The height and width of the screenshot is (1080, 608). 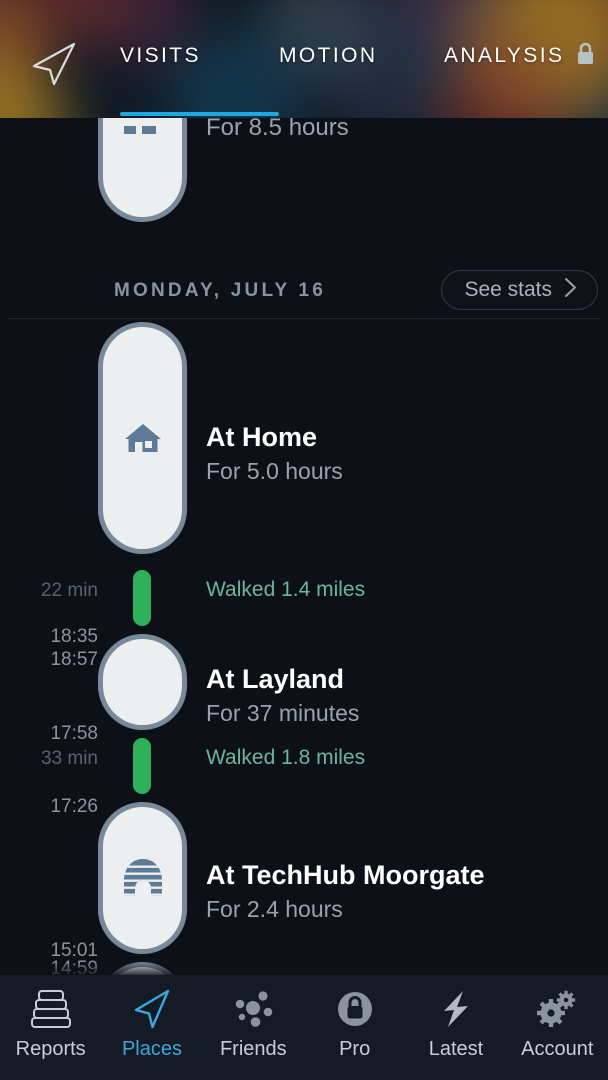 I want to click on movement-row-walk-1: 22 min Walked 1.4 miles, so click(x=304, y=598).